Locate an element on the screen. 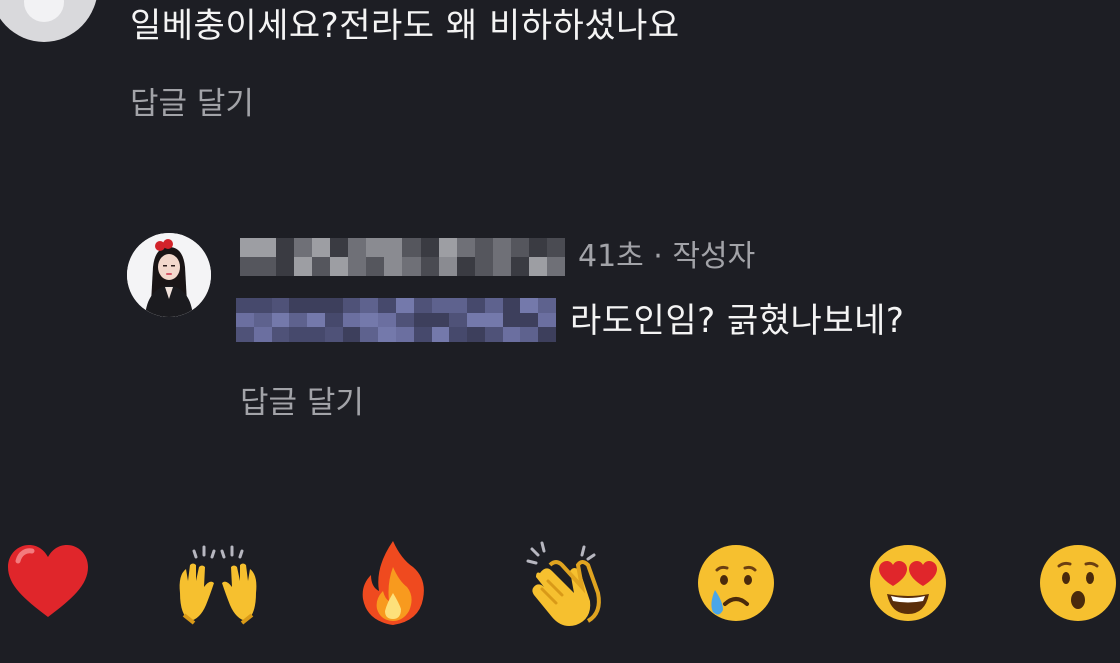  heart-eyes-face-icon is located at coordinates (908, 583).